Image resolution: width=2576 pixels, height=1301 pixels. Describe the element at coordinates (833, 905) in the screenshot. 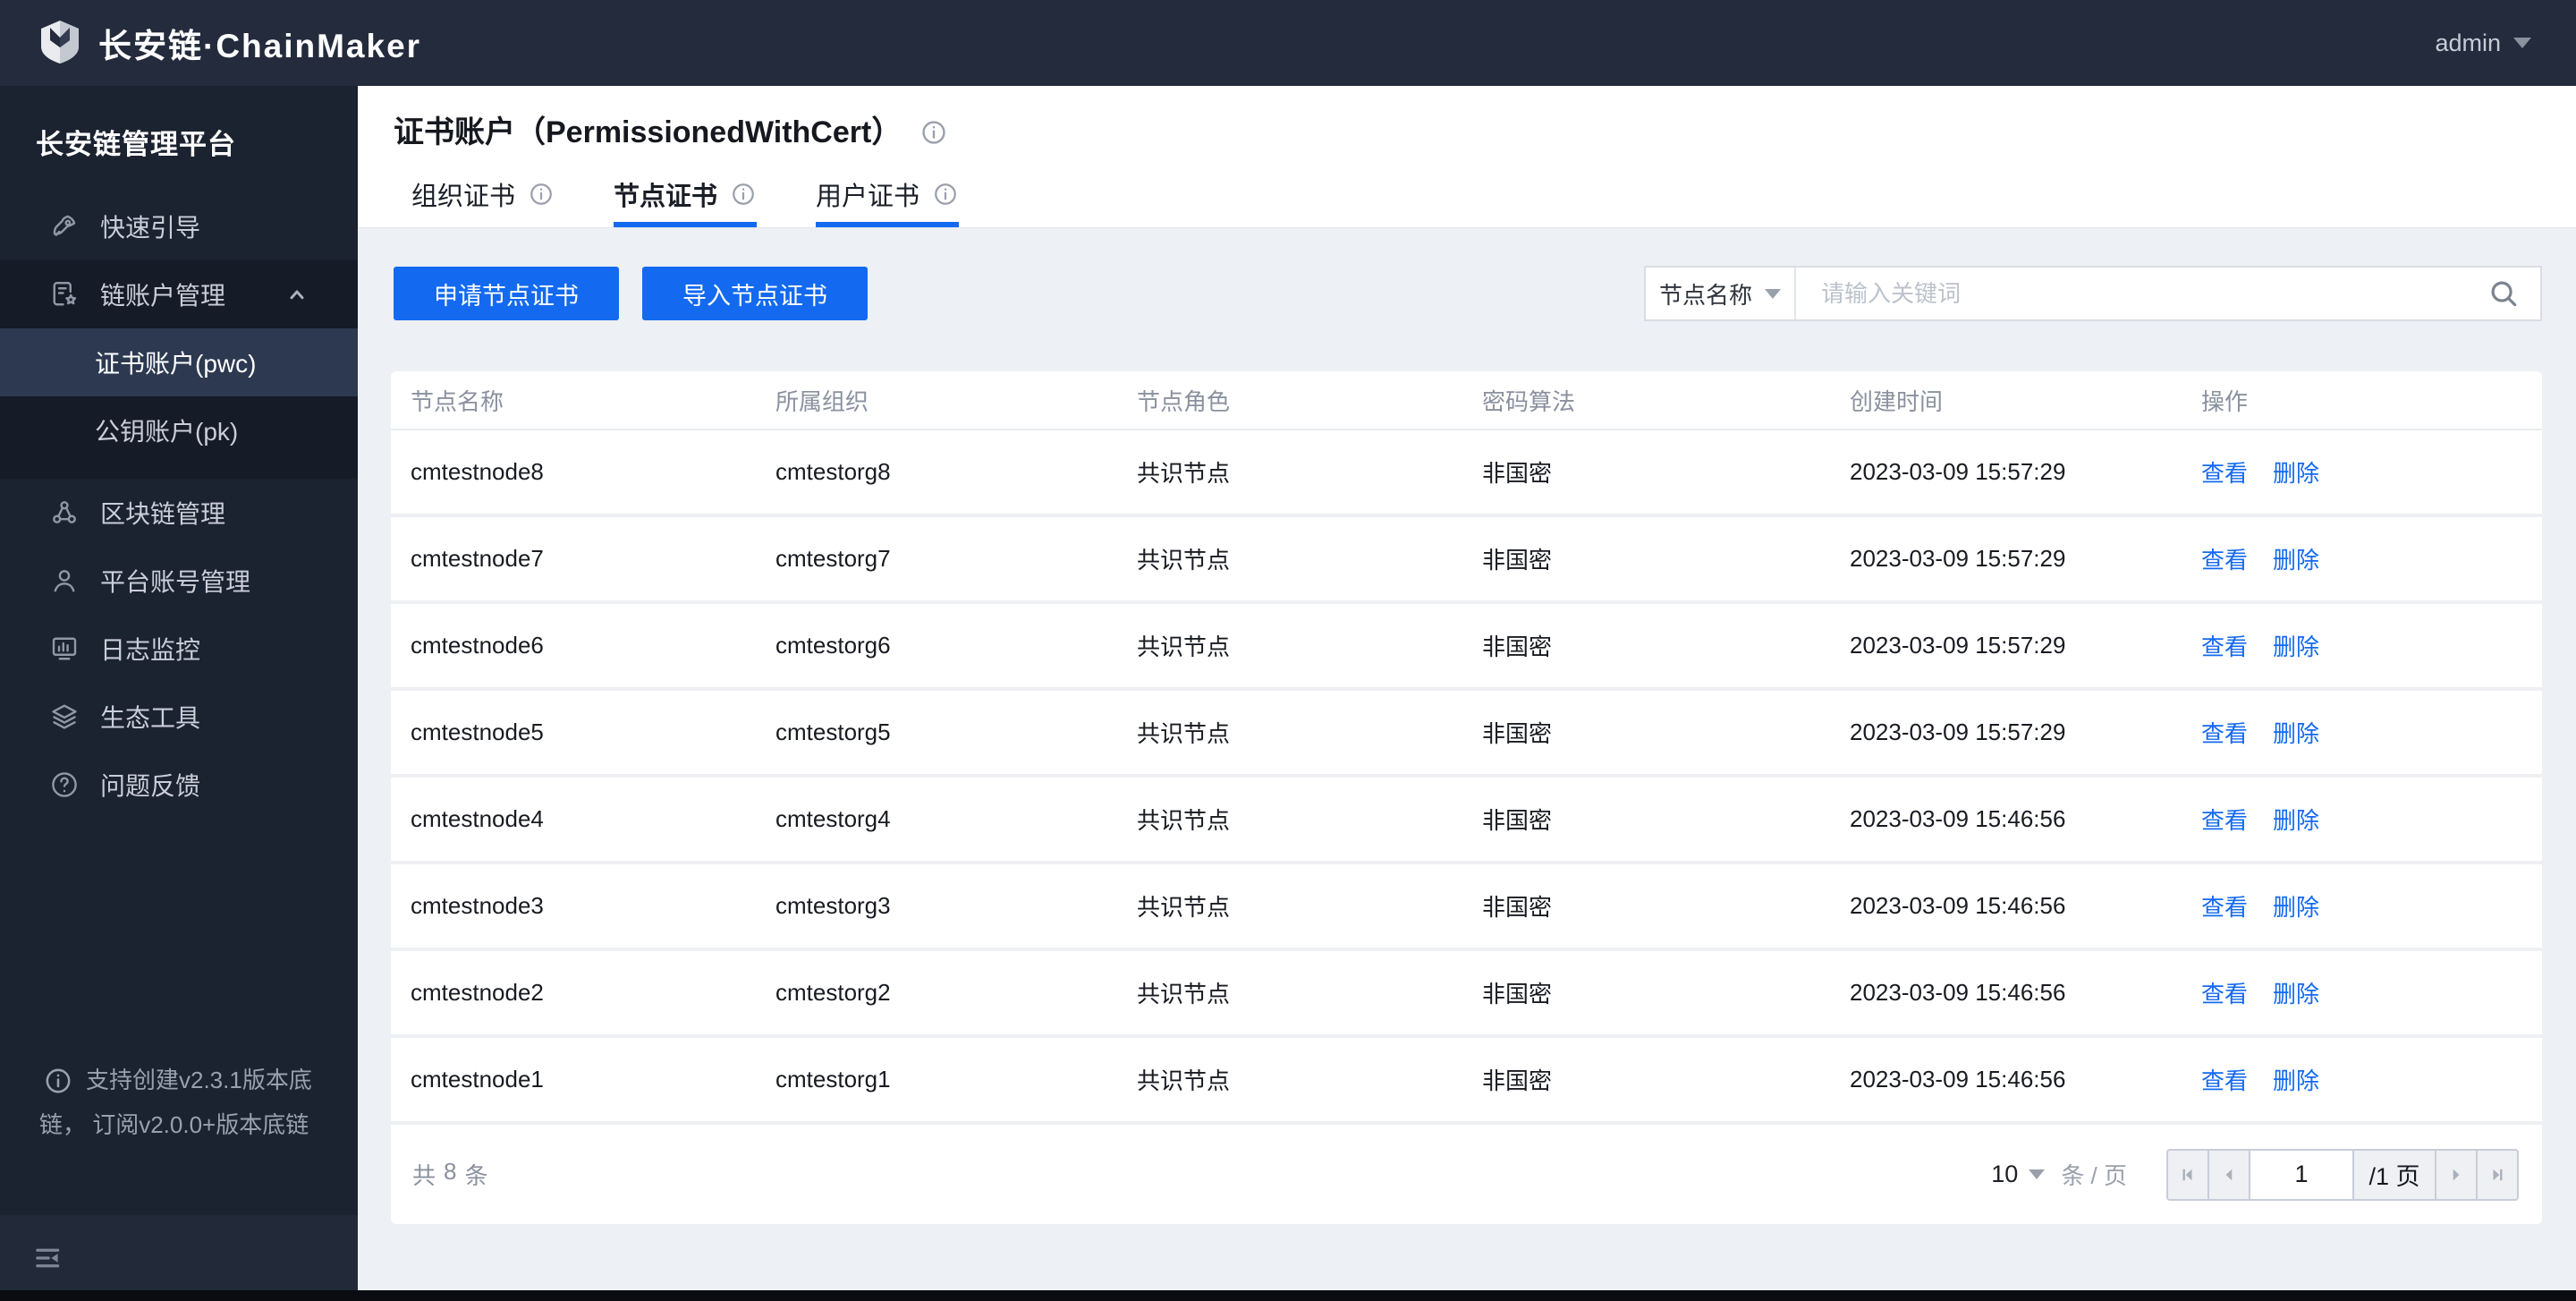

I see `cell-org: cmtestorg3` at that location.